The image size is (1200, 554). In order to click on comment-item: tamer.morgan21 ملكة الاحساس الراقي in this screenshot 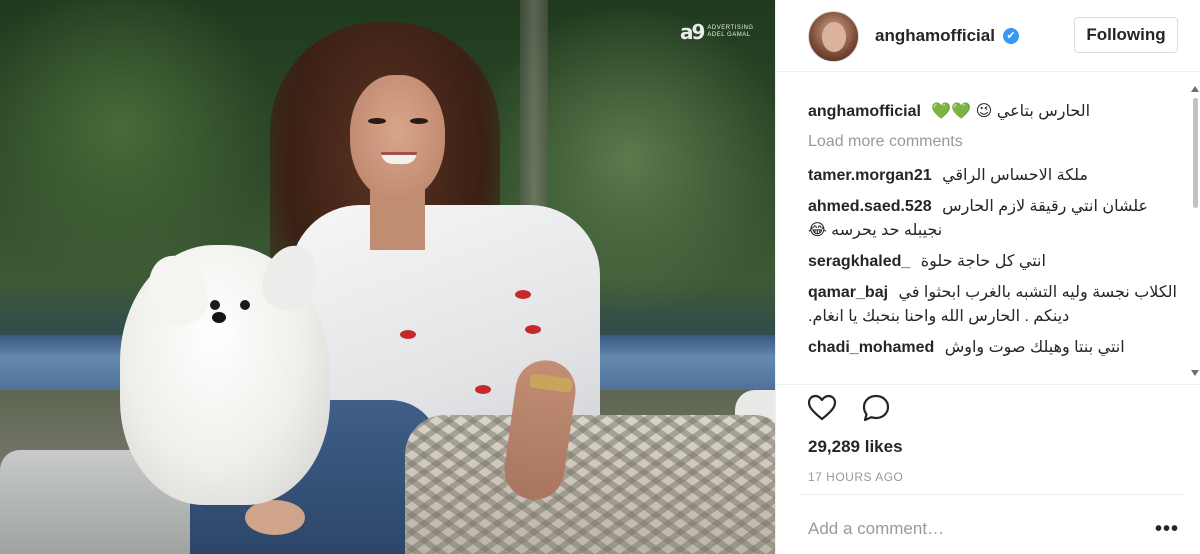, I will do `click(993, 176)`.